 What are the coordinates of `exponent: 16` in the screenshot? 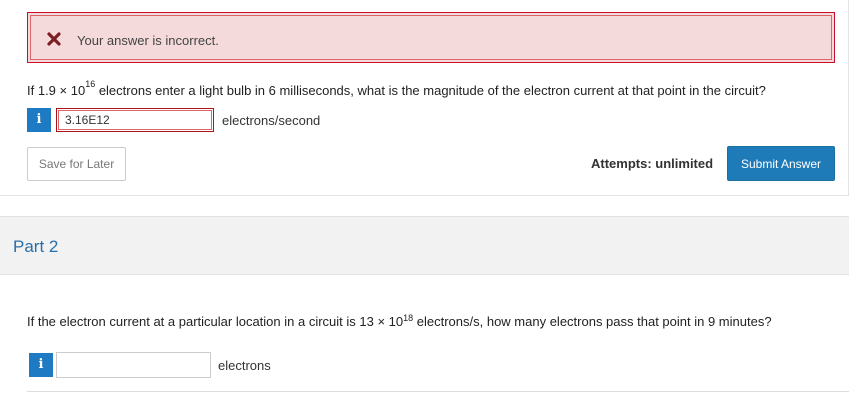 It's located at (90, 84).